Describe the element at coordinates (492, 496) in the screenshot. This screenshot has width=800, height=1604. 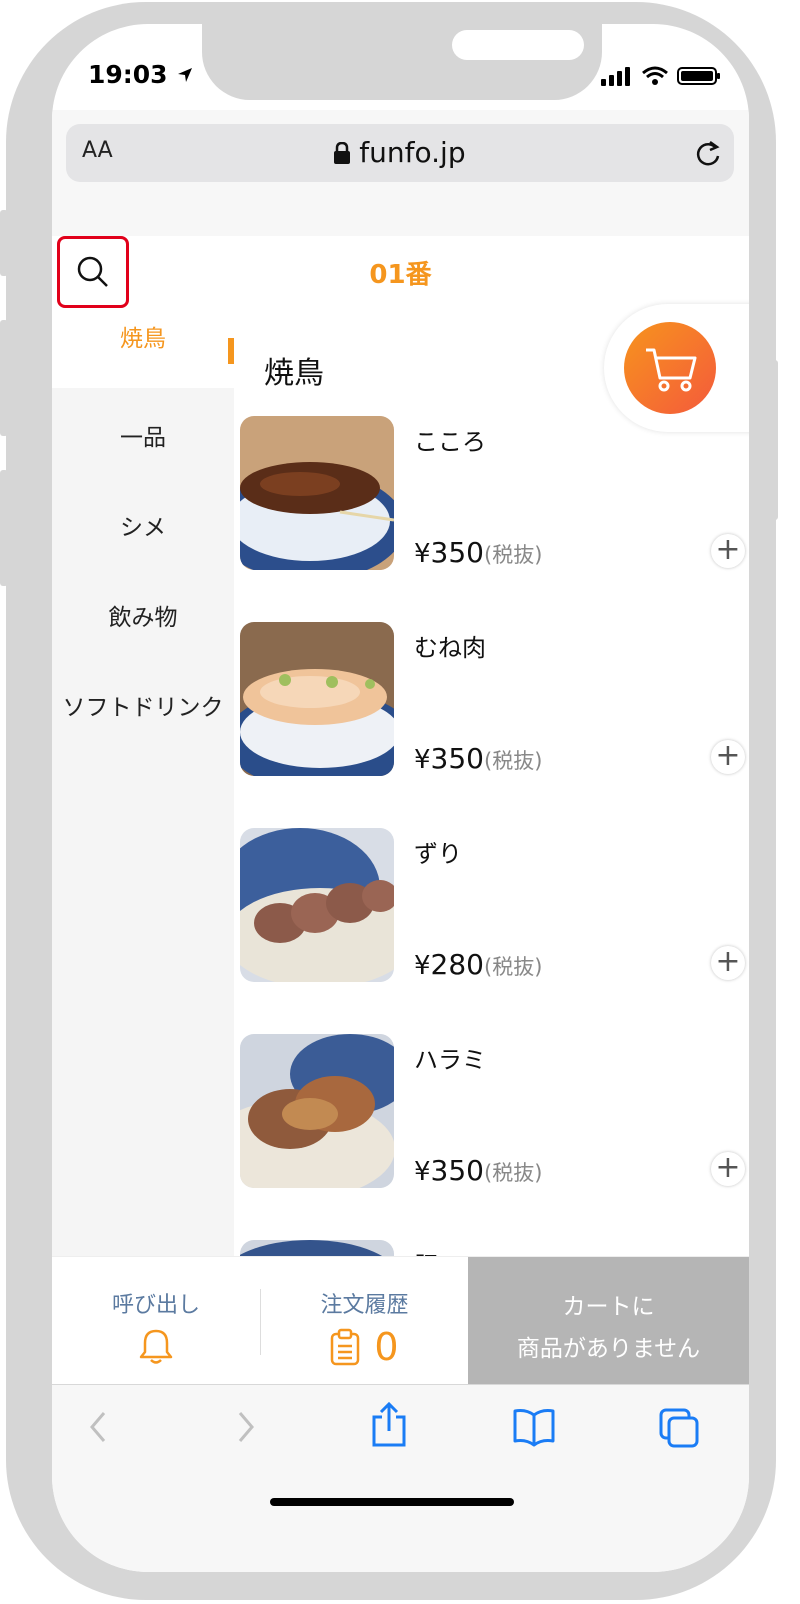
I see `menu-item: こころ ¥350(税抜) +` at that location.